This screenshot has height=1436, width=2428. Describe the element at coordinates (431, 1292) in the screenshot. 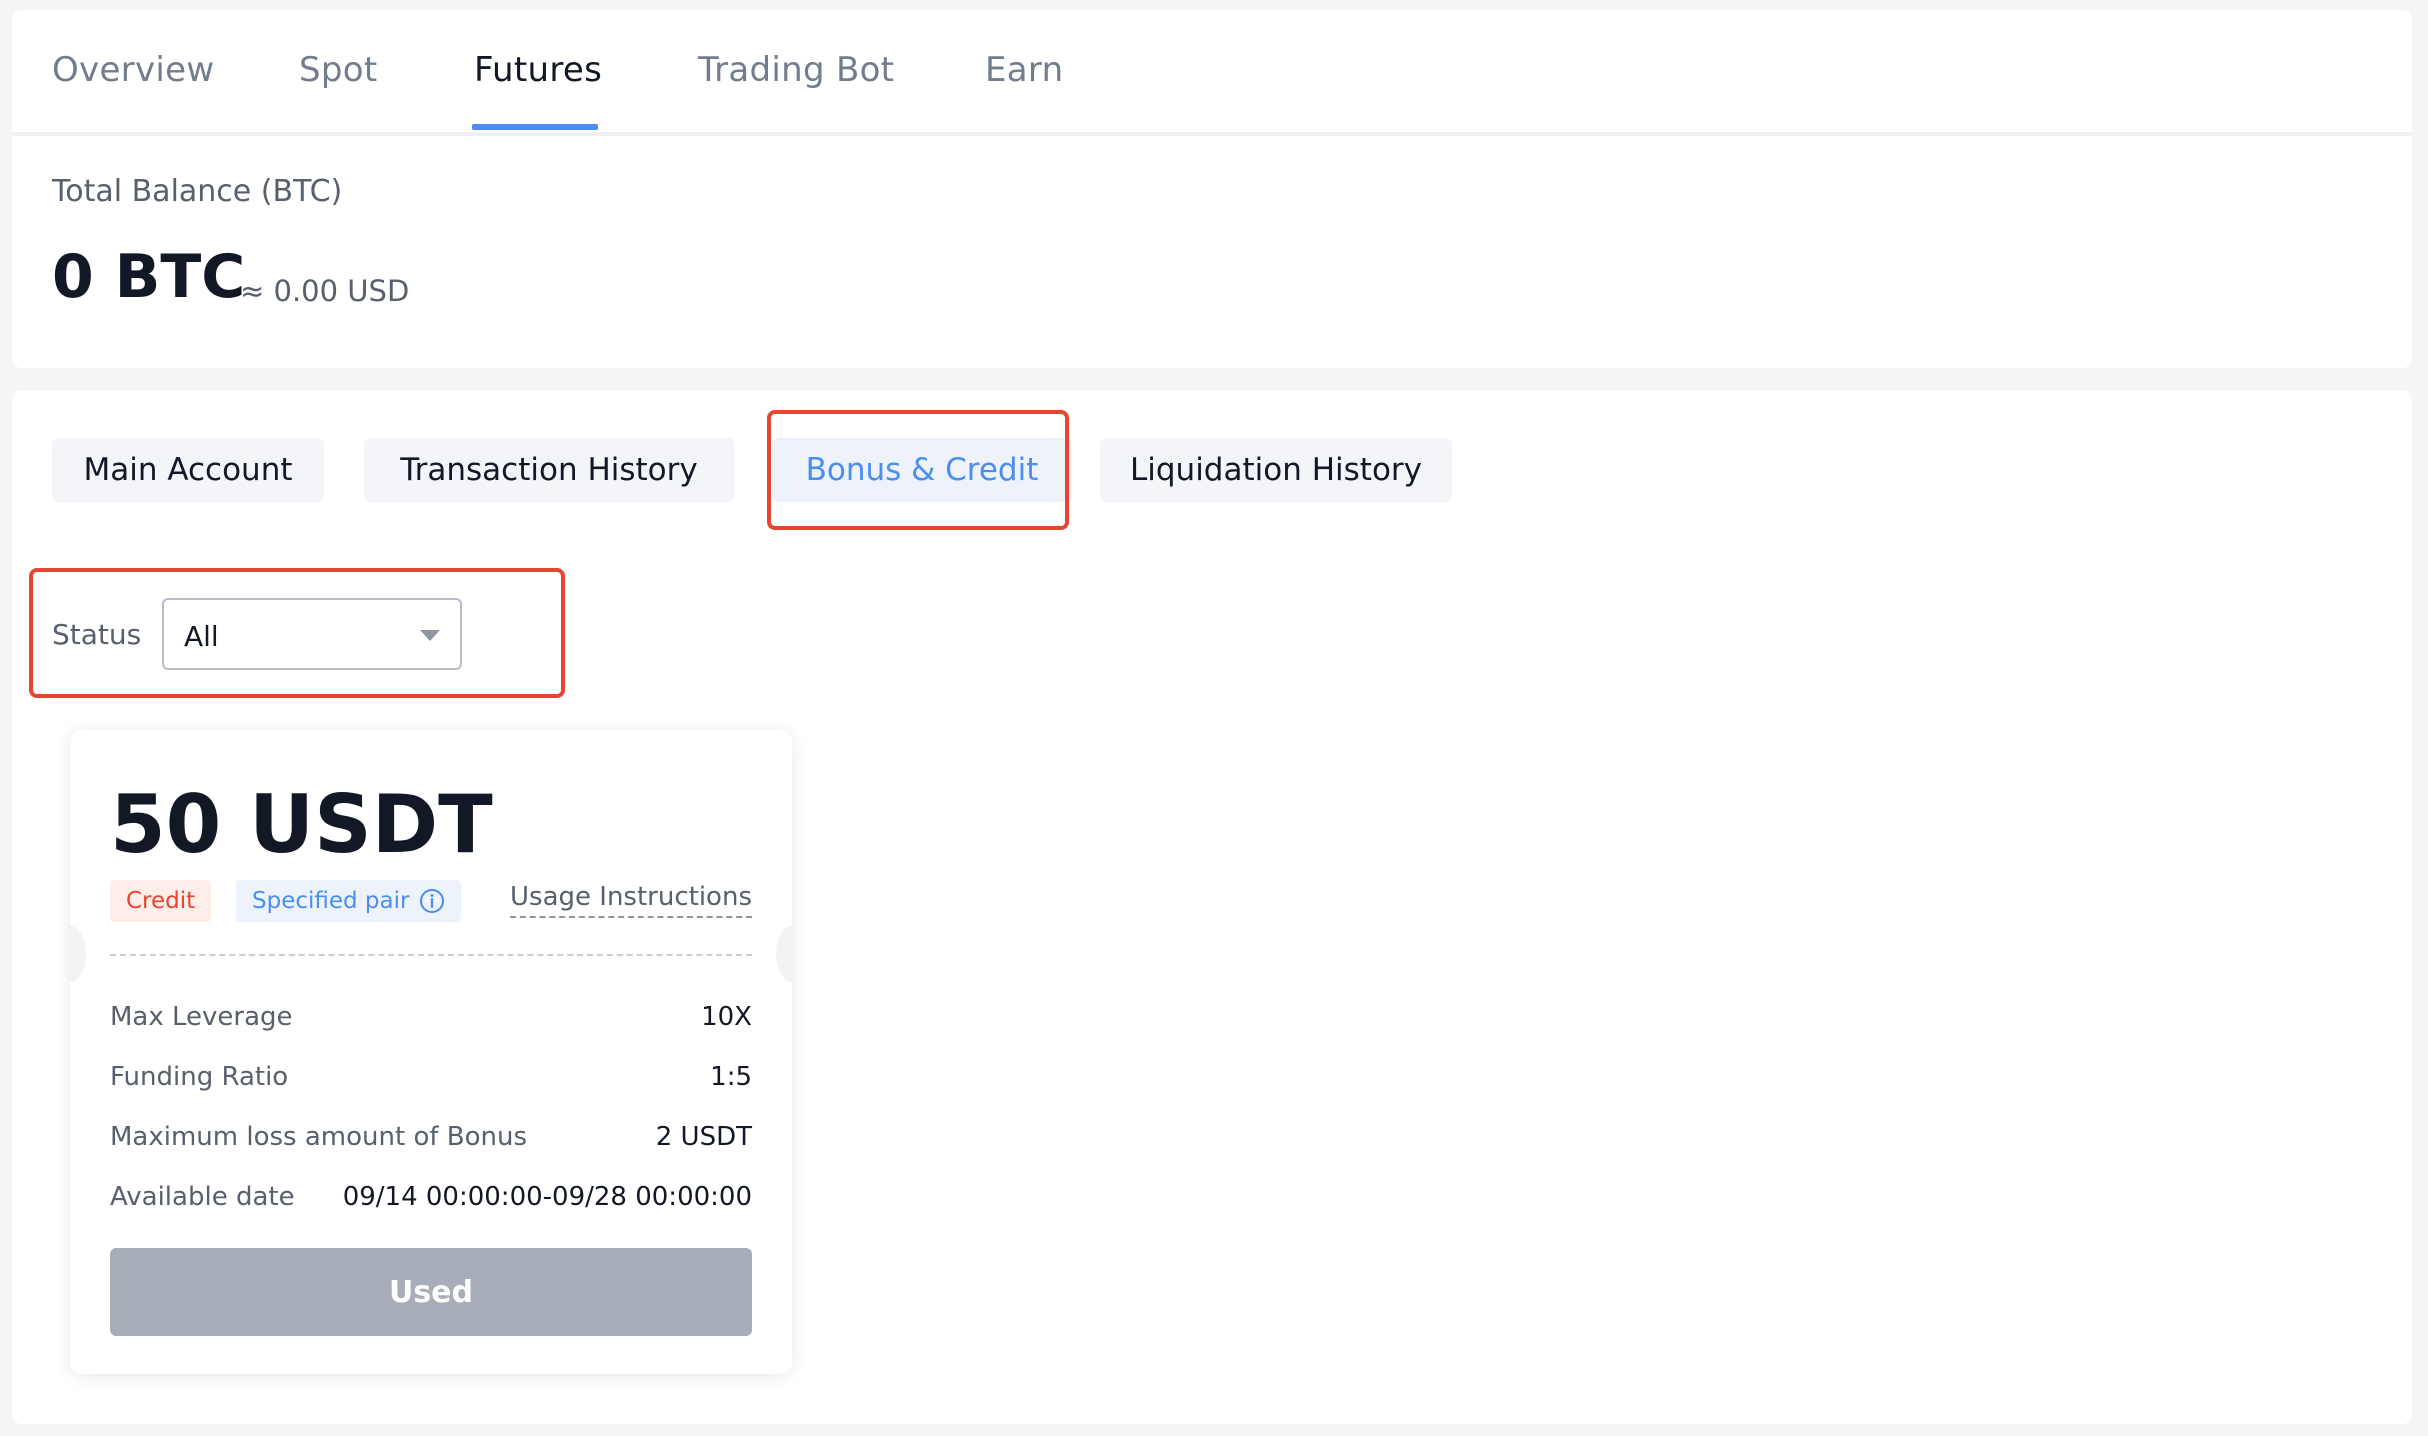

I see `used-button: Used` at that location.